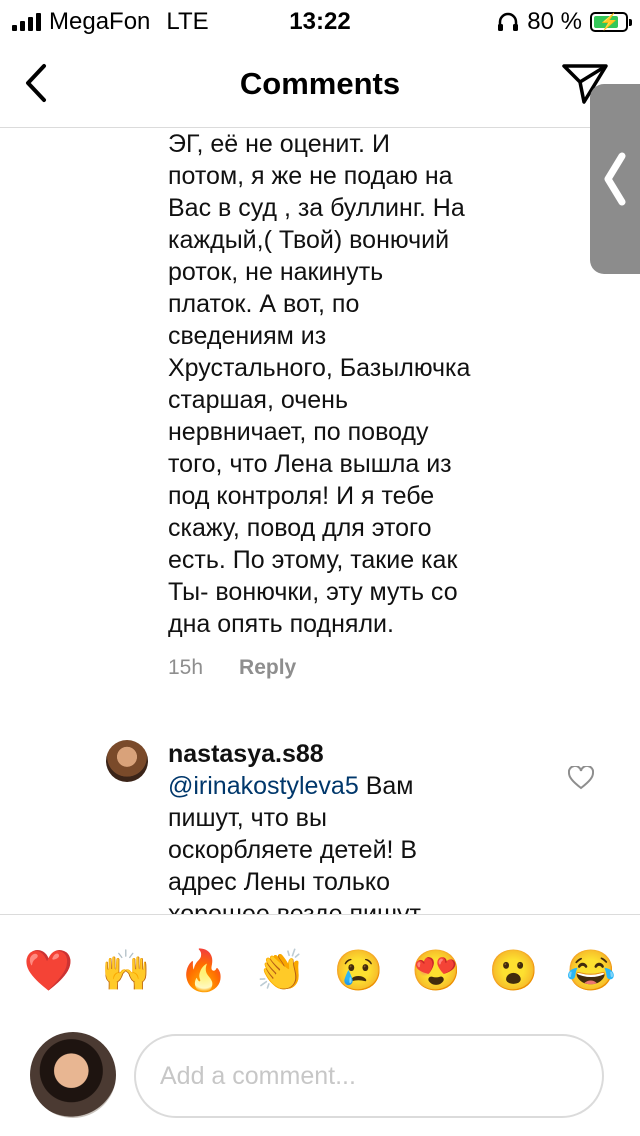 This screenshot has width=640, height=1136. I want to click on reply-button: Reply, so click(267, 668).